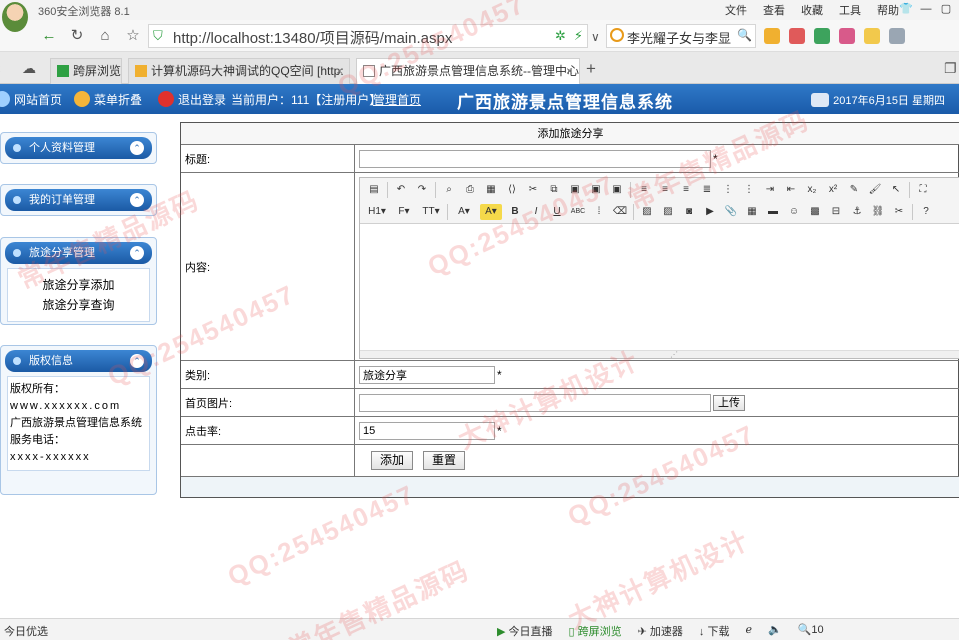 This screenshot has width=959, height=640. Describe the element at coordinates (404, 212) in the screenshot. I see `font-family-icon: F▾` at that location.